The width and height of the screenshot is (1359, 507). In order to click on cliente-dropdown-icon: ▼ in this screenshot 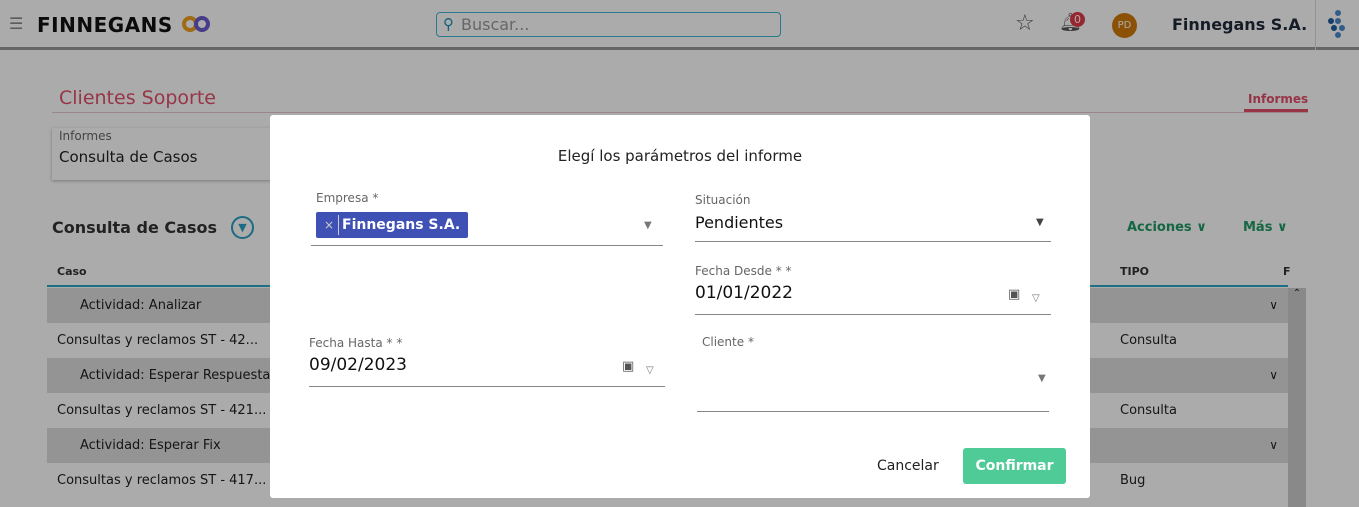, I will do `click(1042, 378)`.